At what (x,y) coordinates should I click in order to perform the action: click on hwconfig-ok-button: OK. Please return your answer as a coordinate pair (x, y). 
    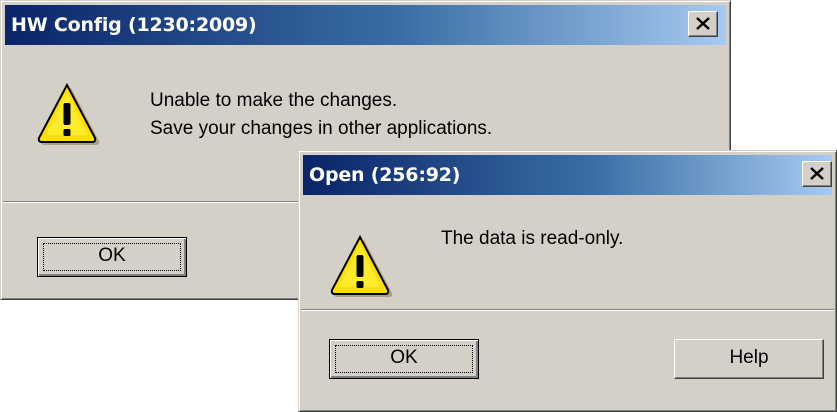
    Looking at the image, I should click on (112, 257).